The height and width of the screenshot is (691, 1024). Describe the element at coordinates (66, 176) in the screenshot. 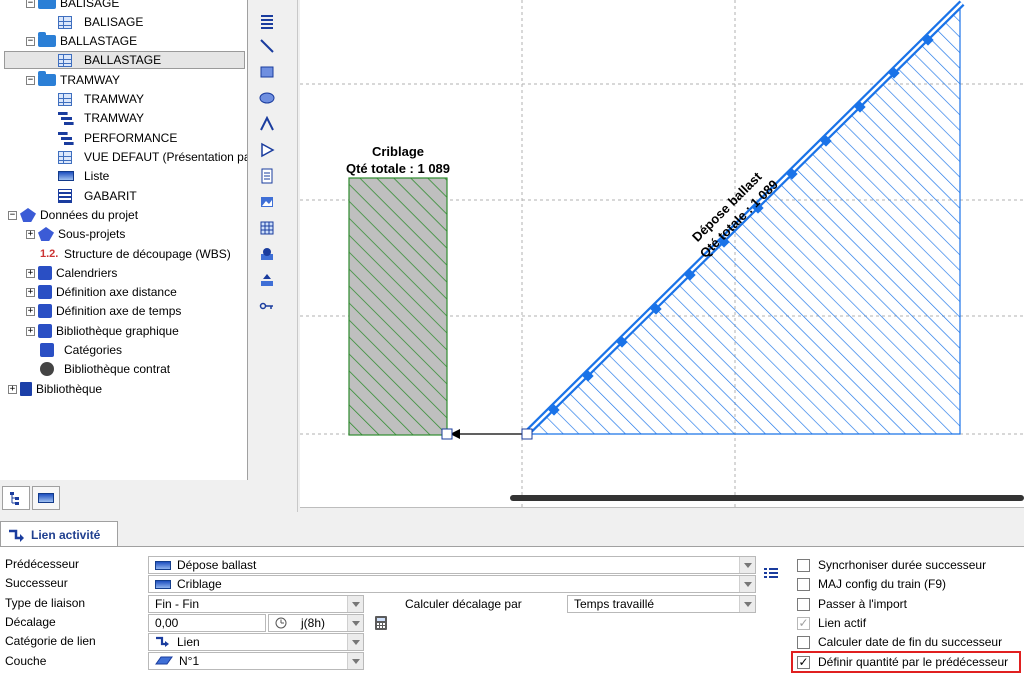

I see `list-icon` at that location.